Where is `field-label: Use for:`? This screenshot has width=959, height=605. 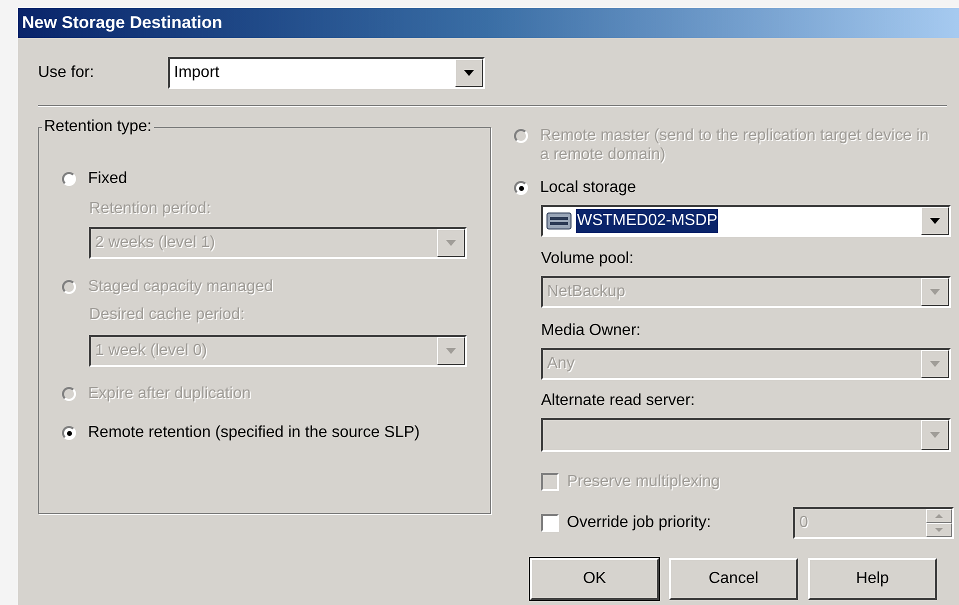 field-label: Use for: is located at coordinates (67, 73).